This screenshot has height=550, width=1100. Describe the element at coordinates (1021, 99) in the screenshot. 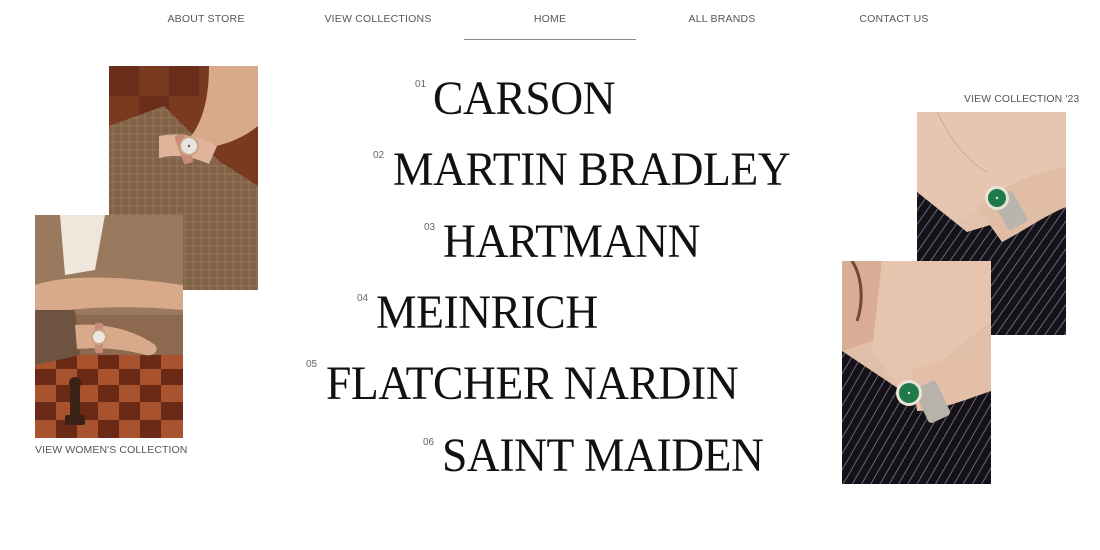

I see `view-collection-23-link: VIEW COLLECTION '23` at that location.